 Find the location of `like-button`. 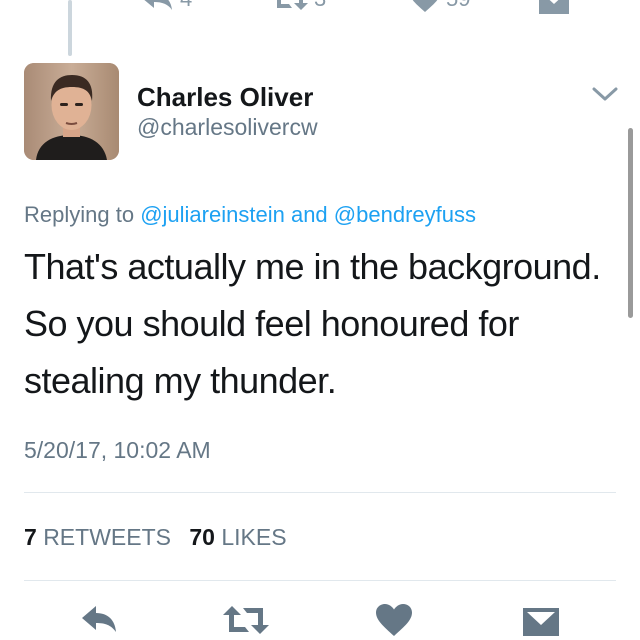

like-button is located at coordinates (394, 622).